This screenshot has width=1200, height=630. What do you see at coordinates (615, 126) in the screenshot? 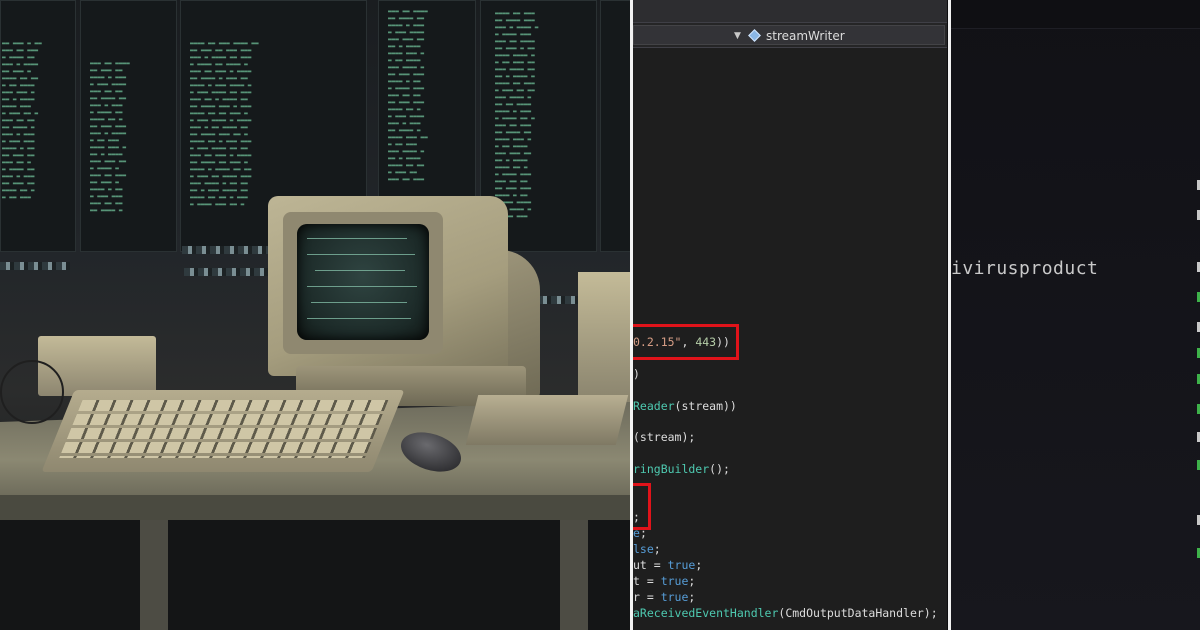
I see `server-rack` at bounding box center [615, 126].